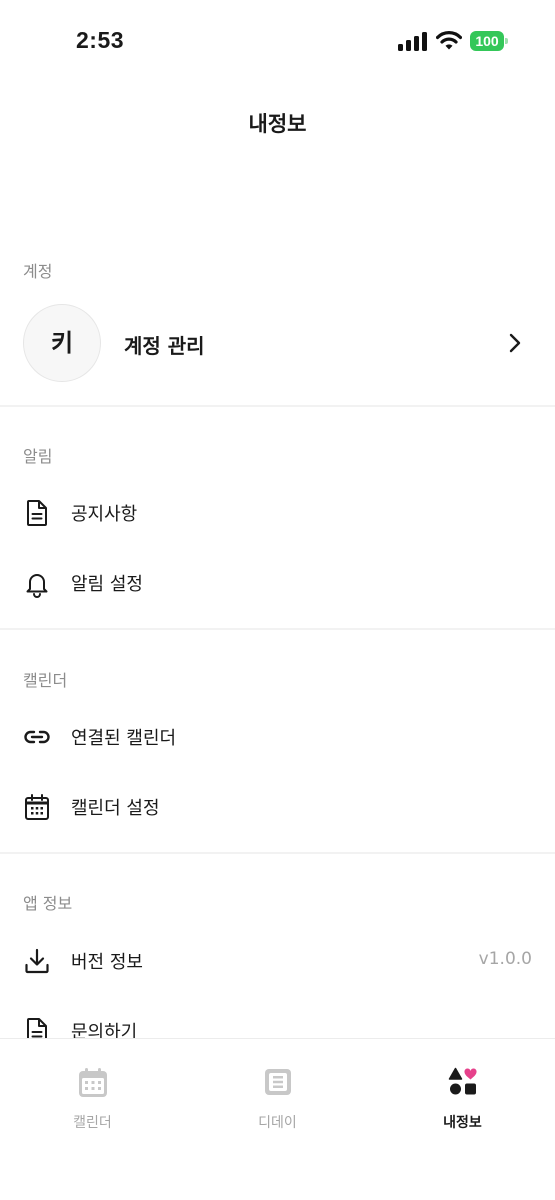  What do you see at coordinates (462, 1123) in the screenshot?
I see `tab-label: 내정보` at bounding box center [462, 1123].